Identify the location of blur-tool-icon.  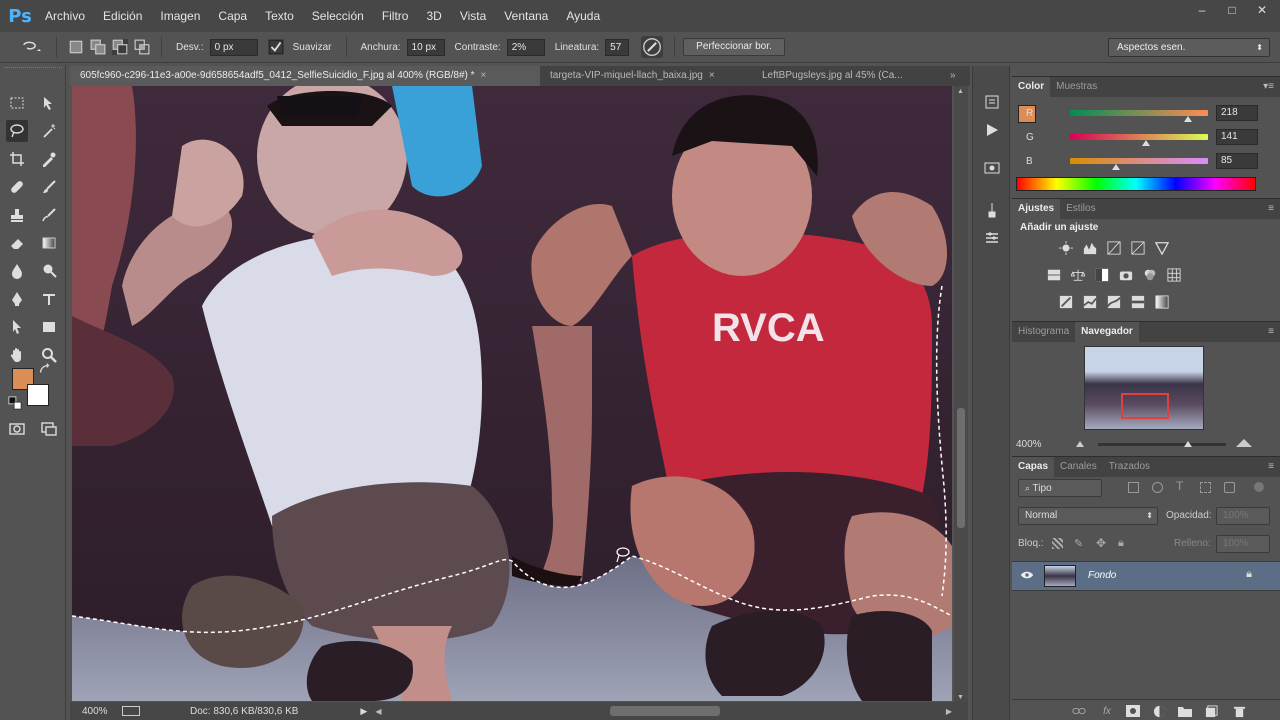
(17, 271).